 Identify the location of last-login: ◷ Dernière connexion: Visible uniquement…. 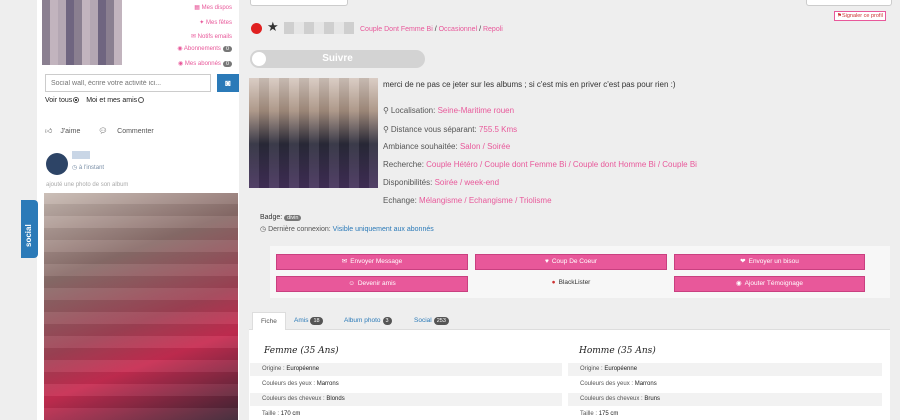
(347, 229).